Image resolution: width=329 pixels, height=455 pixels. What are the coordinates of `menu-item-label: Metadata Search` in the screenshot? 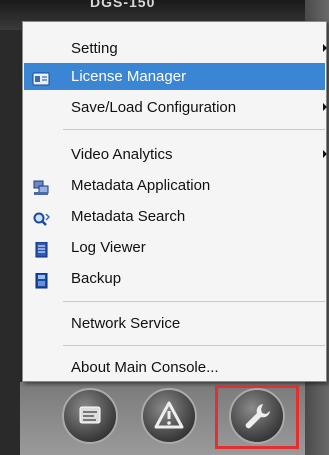 It's located at (128, 216).